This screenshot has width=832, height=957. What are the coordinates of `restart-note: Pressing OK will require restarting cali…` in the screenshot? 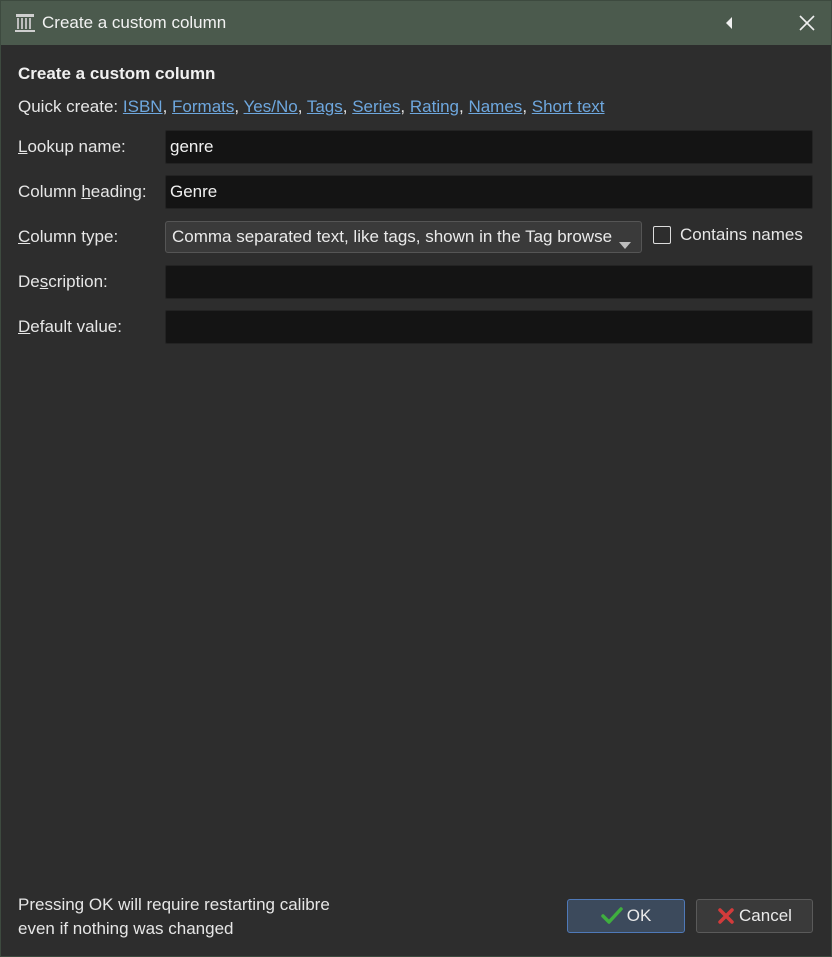 It's located at (174, 917).